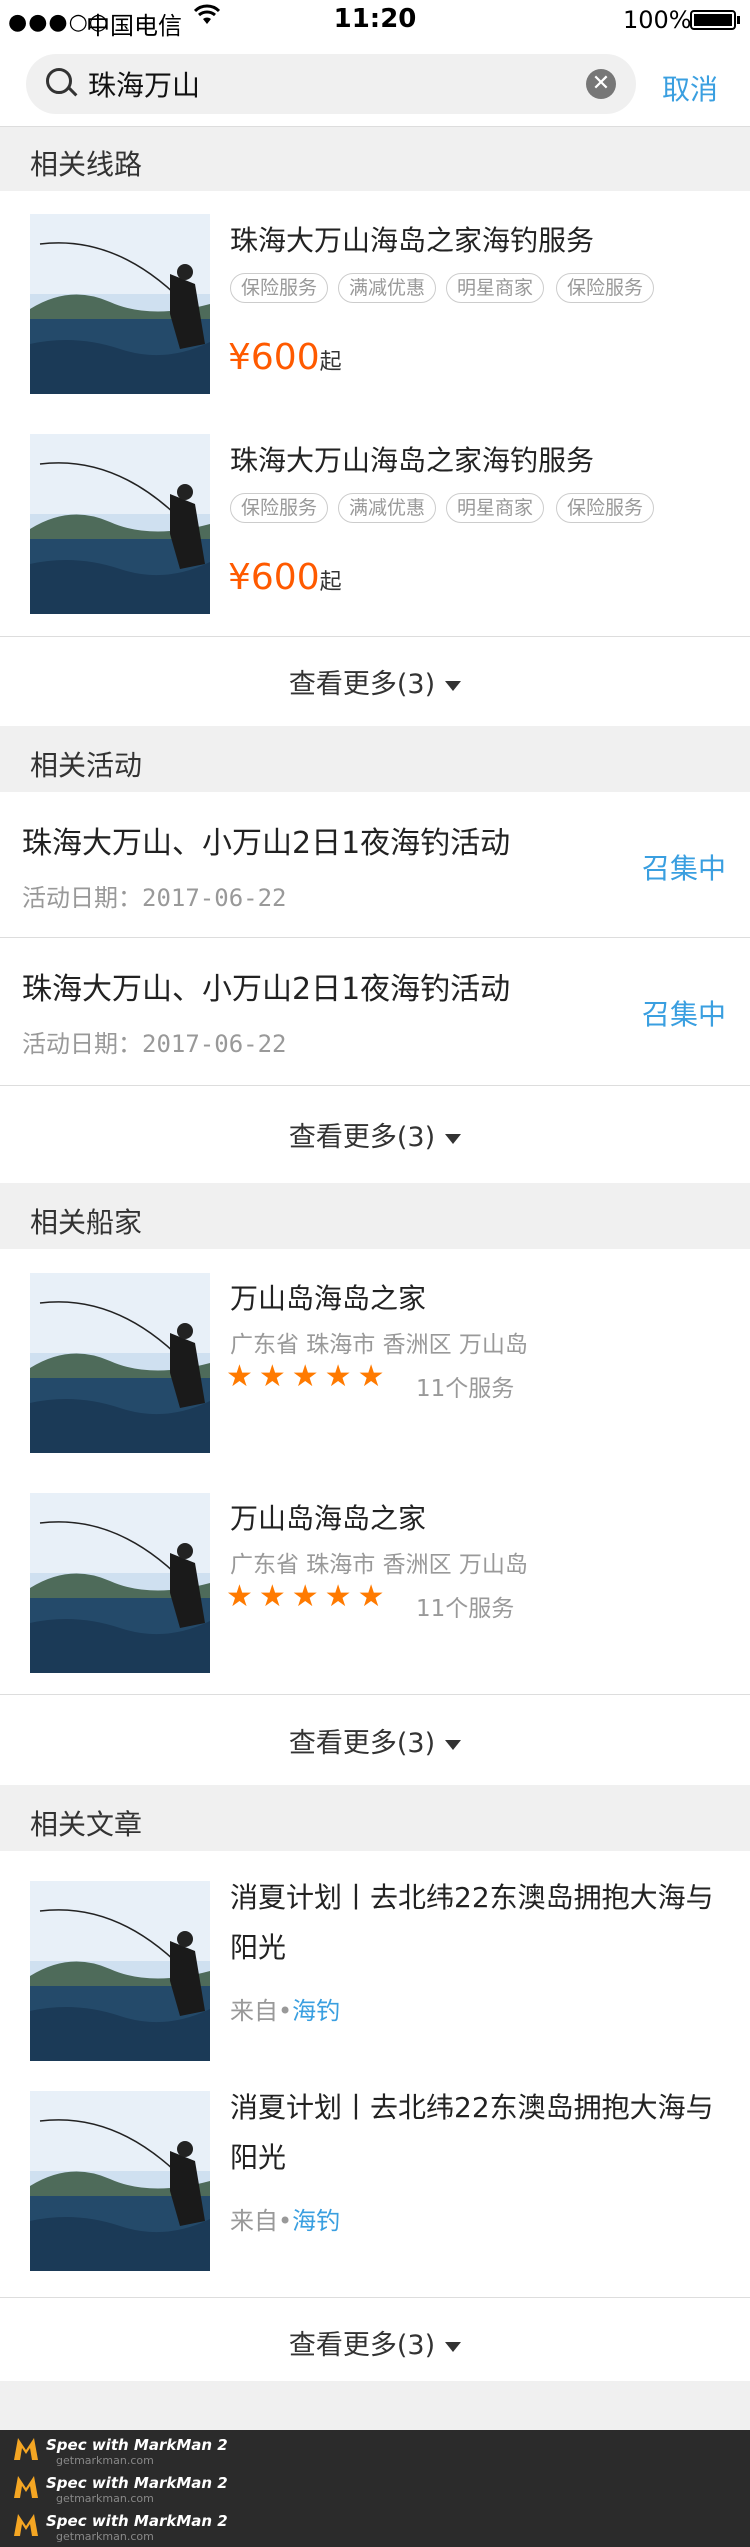 The width and height of the screenshot is (750, 2547). What do you see at coordinates (59, 81) in the screenshot?
I see `search-icon` at bounding box center [59, 81].